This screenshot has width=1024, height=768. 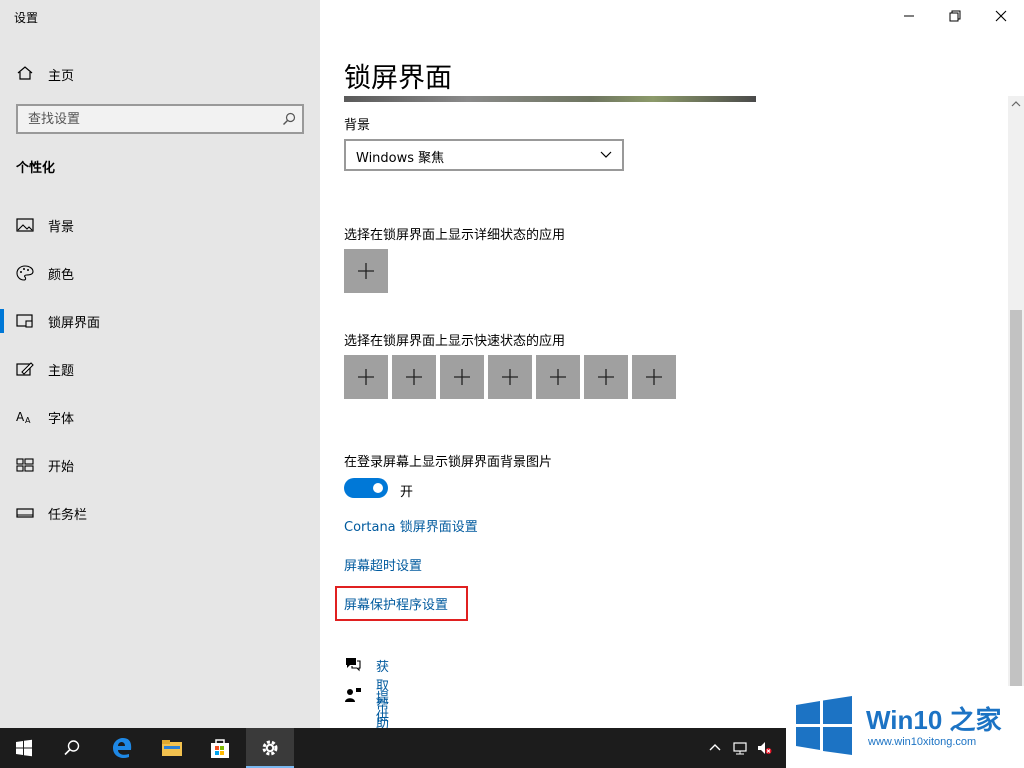 I want to click on file-explorer-button, so click(x=172, y=748).